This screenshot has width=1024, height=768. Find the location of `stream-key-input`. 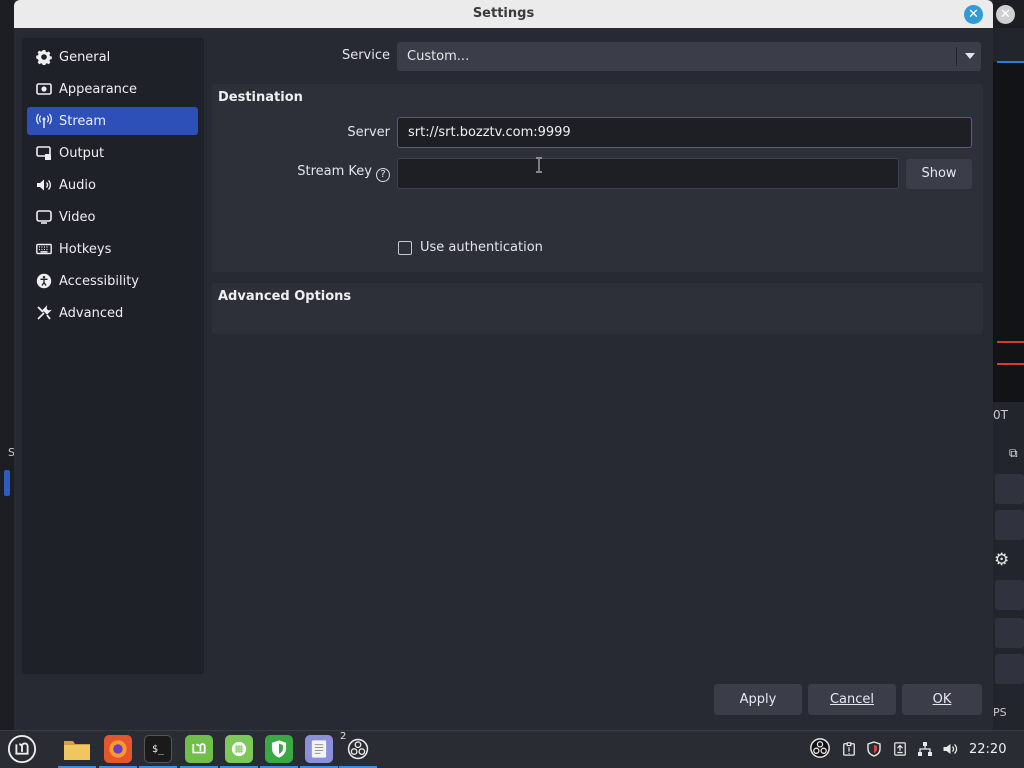

stream-key-input is located at coordinates (648, 173).